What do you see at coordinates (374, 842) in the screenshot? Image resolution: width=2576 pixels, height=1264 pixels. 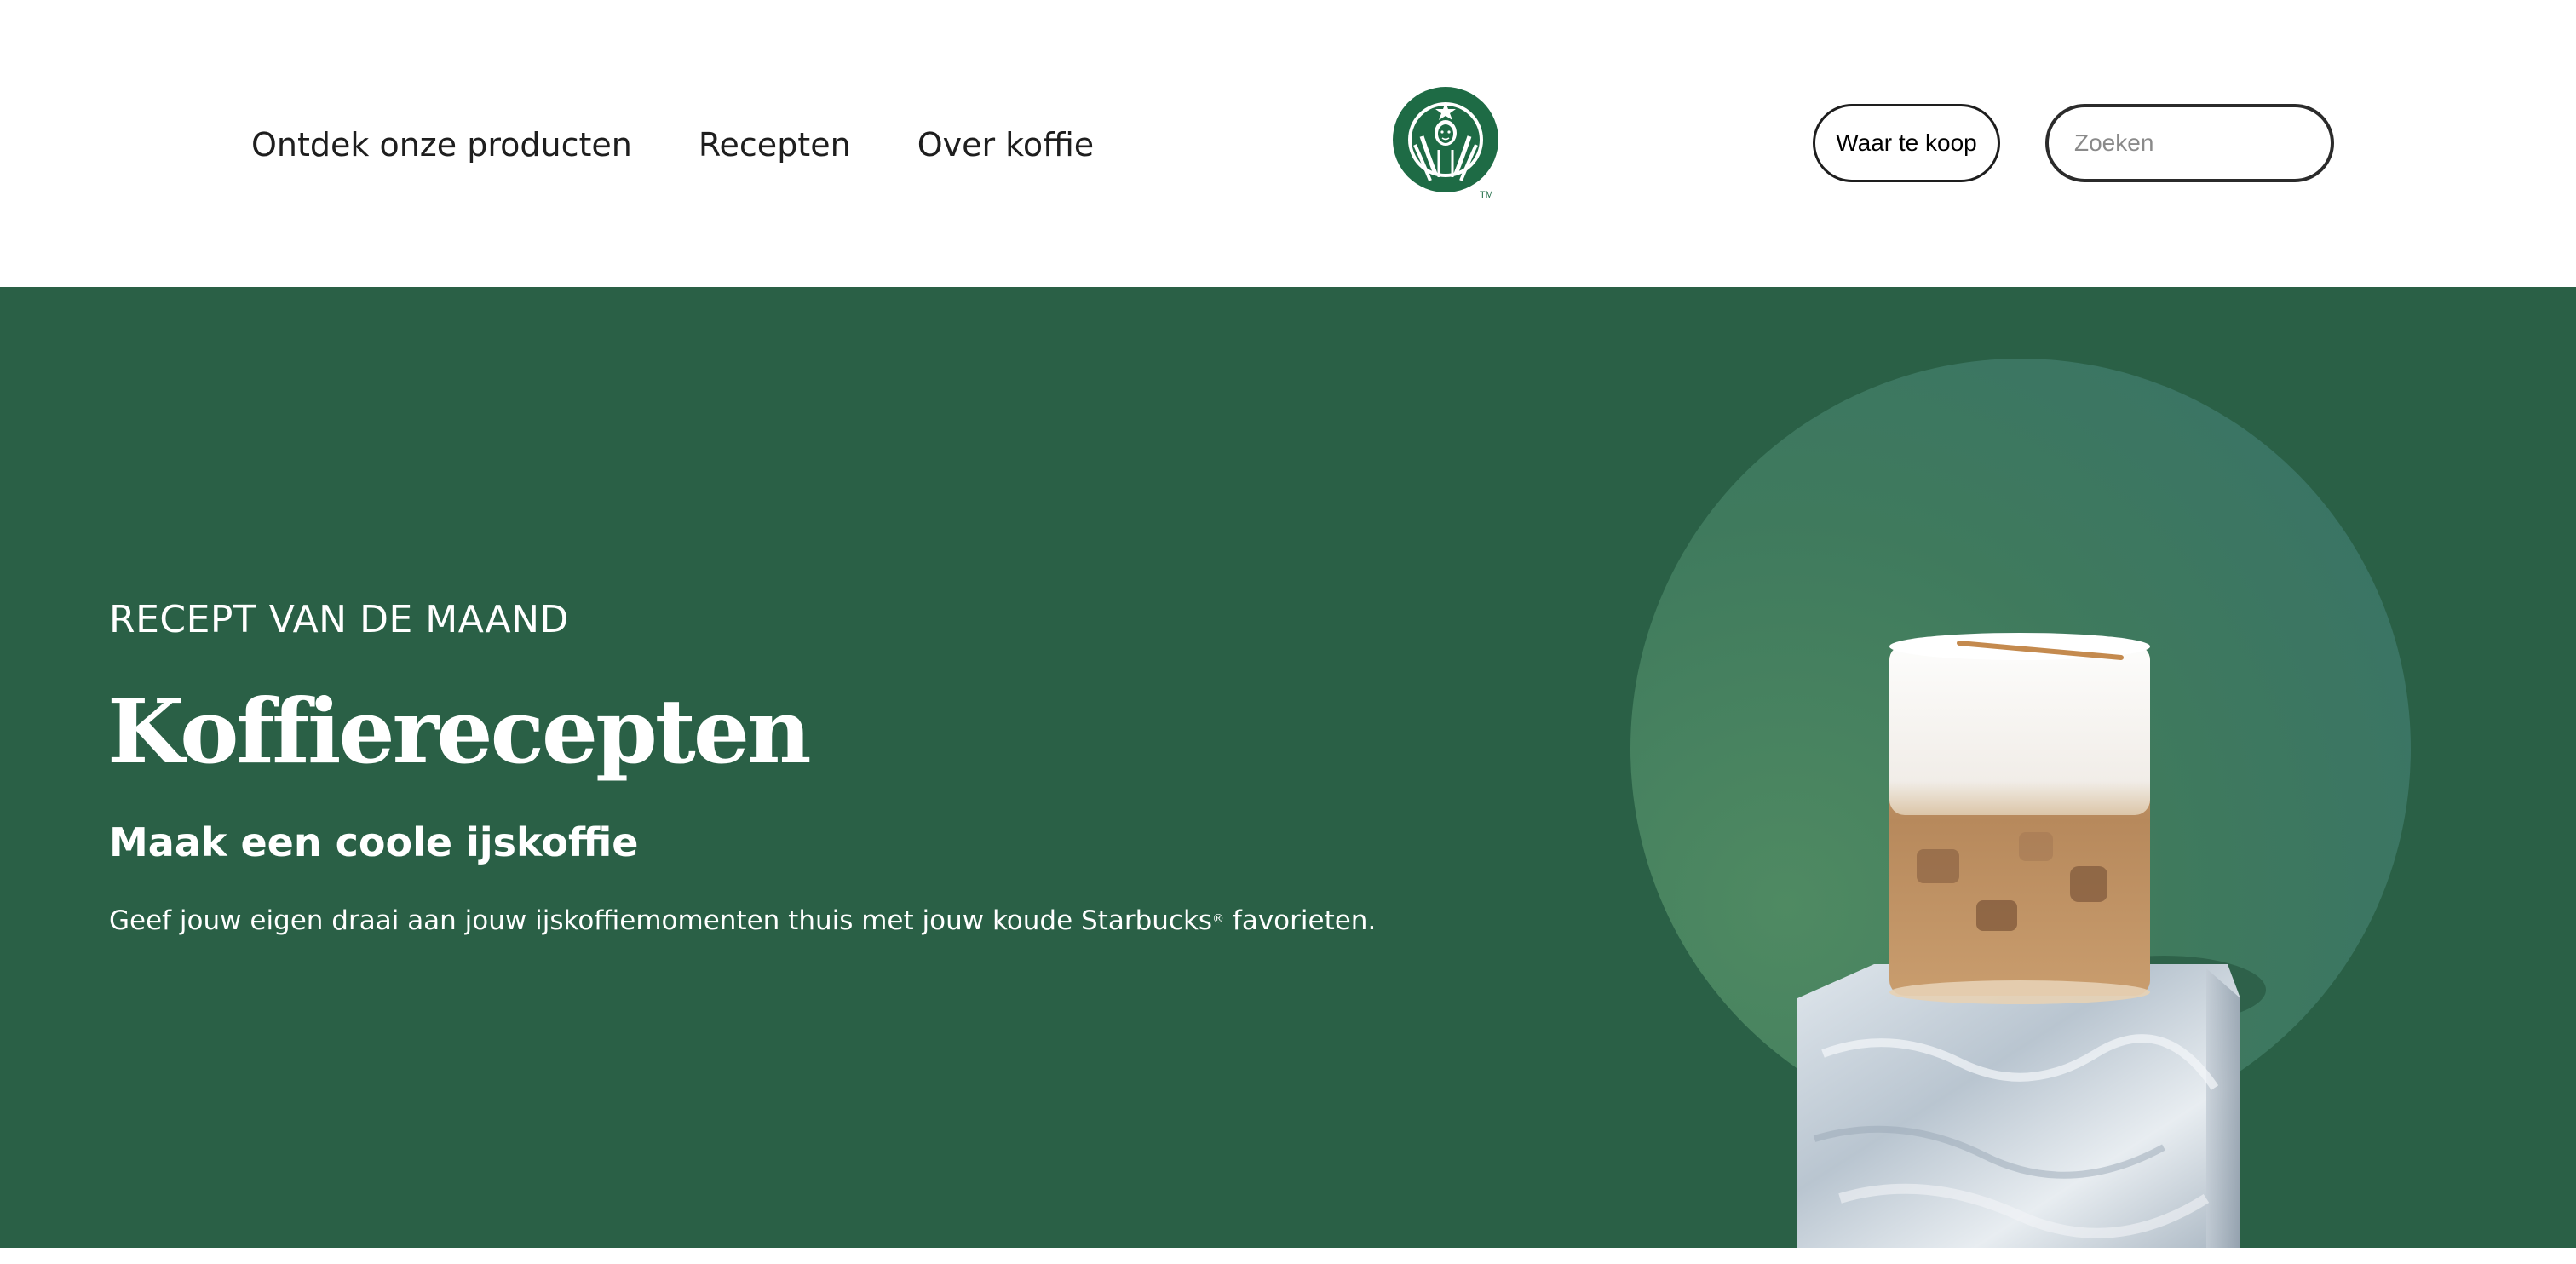 I see `hero-subtitle: Maak een coole ijskoffie` at bounding box center [374, 842].